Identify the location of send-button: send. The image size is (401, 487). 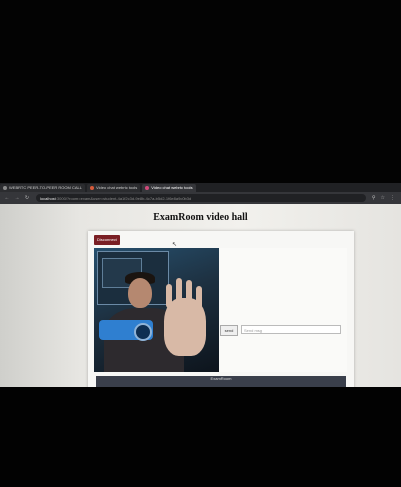
(229, 330).